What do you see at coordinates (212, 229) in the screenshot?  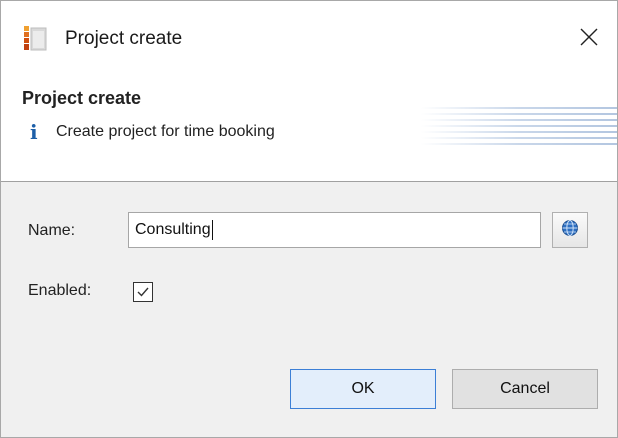 I see `text-caret` at bounding box center [212, 229].